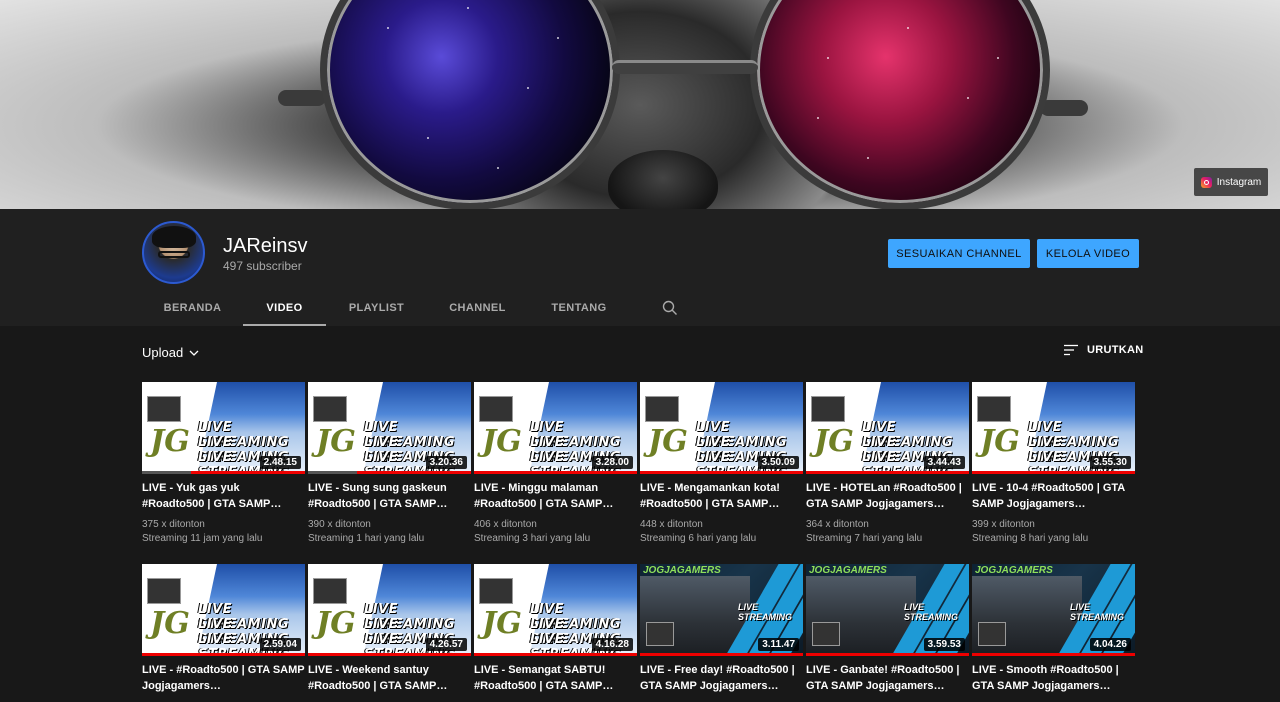 The height and width of the screenshot is (702, 1280). What do you see at coordinates (262, 266) in the screenshot?
I see `subscriber-count: 497 subscriber` at bounding box center [262, 266].